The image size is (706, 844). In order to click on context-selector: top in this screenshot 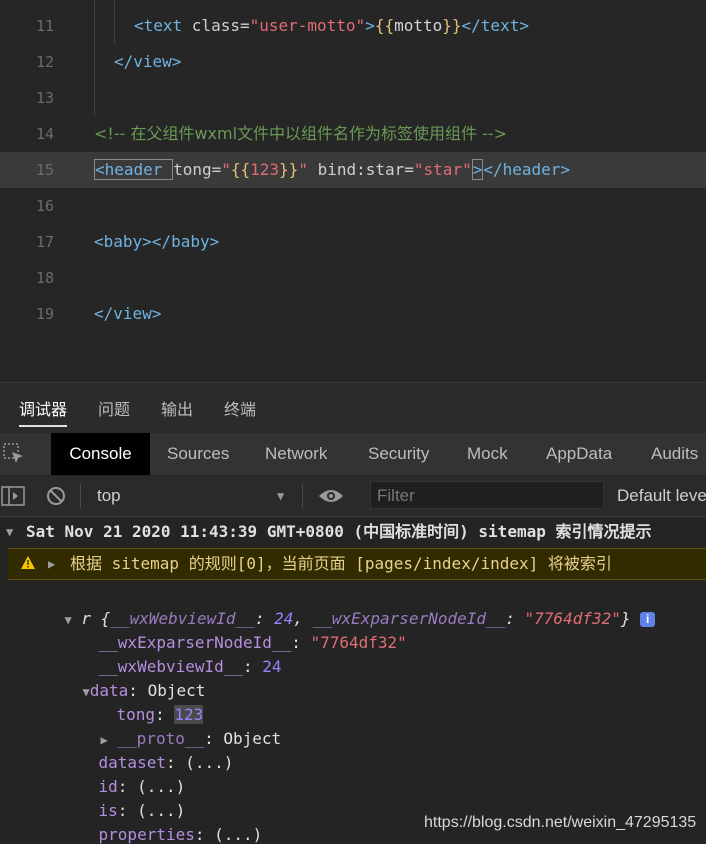, I will do `click(109, 496)`.